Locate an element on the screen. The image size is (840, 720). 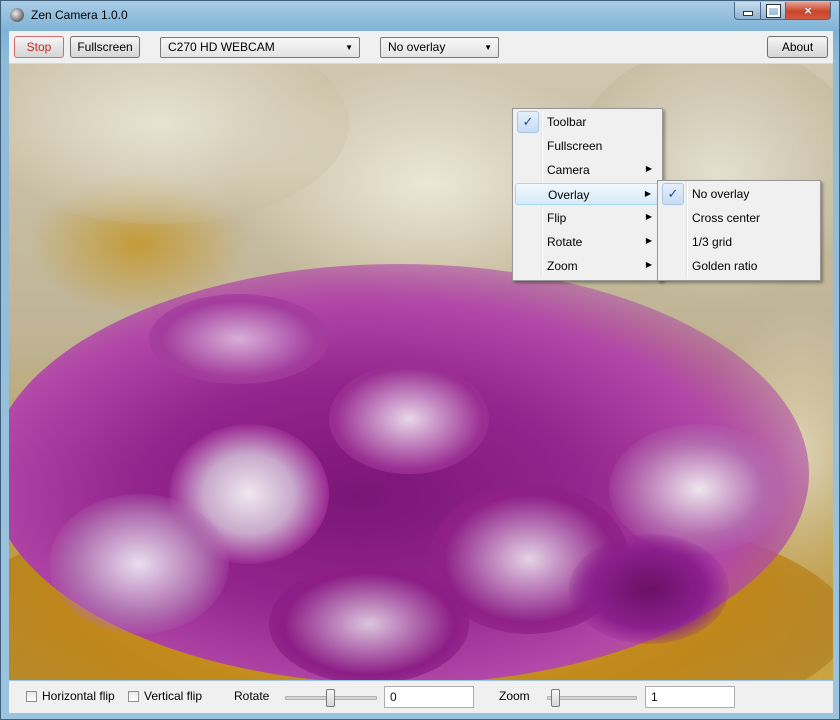
title-bar: Zen Camera 1.0.0 × is located at coordinates (420, 15).